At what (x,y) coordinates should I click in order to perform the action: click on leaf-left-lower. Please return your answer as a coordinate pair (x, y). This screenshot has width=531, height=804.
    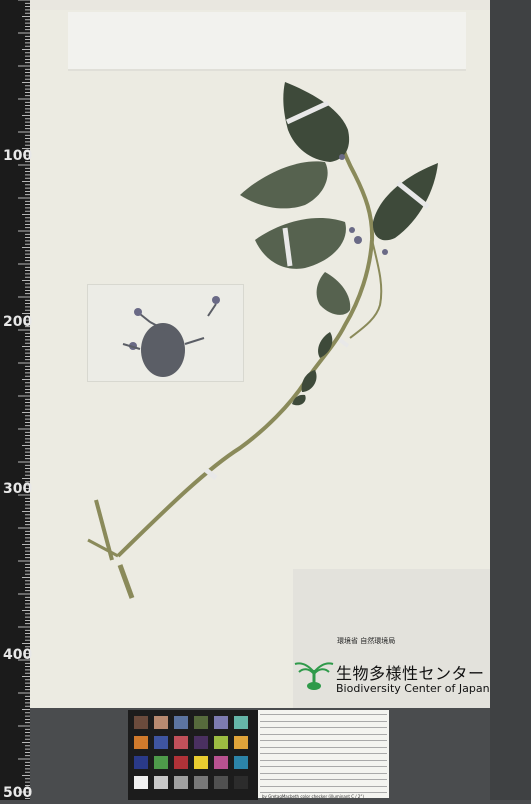
    Looking at the image, I should click on (300, 243).